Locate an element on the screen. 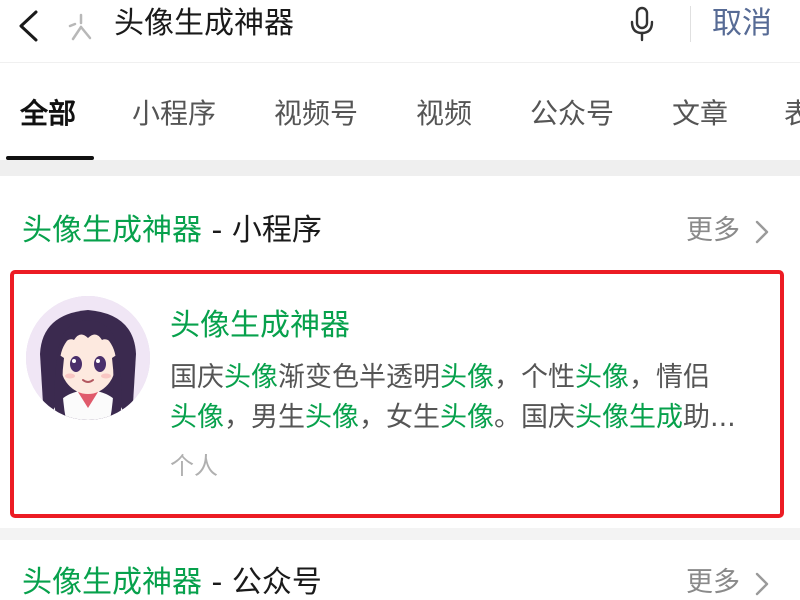 This screenshot has width=800, height=600. keyword-highlight: 头像生成 is located at coordinates (629, 417).